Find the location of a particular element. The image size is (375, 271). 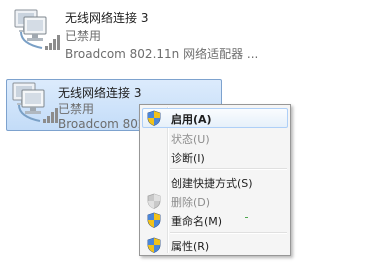

menu-item-status: 状态(U) is located at coordinates (215, 138).